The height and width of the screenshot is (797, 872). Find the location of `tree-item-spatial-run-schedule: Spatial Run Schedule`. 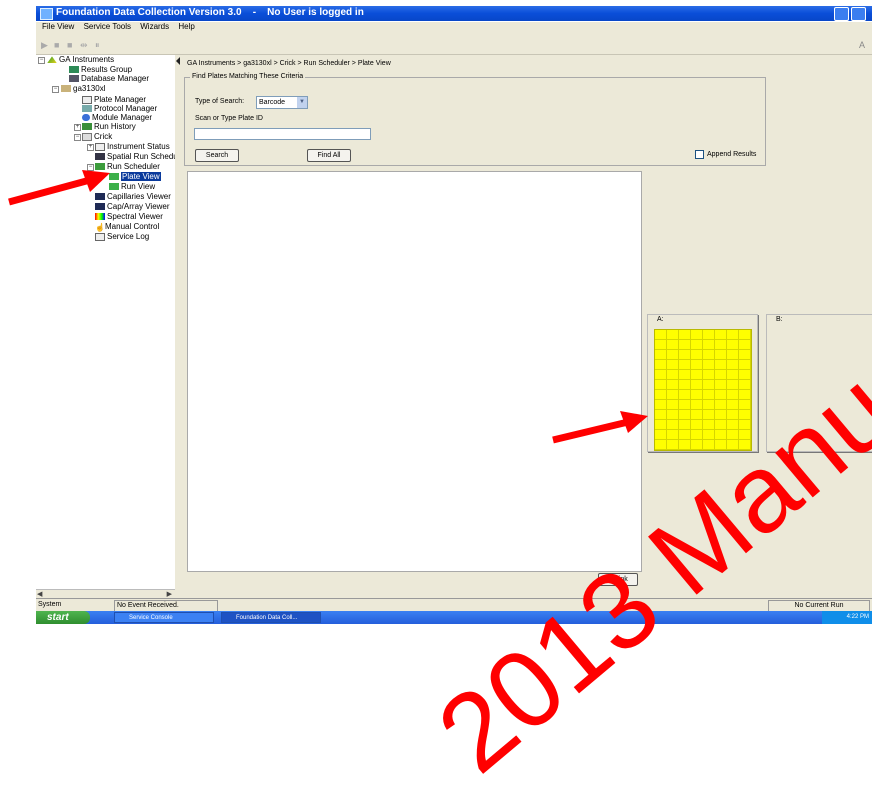

tree-item-spatial-run-schedule: Spatial Run Schedule is located at coordinates (139, 156).